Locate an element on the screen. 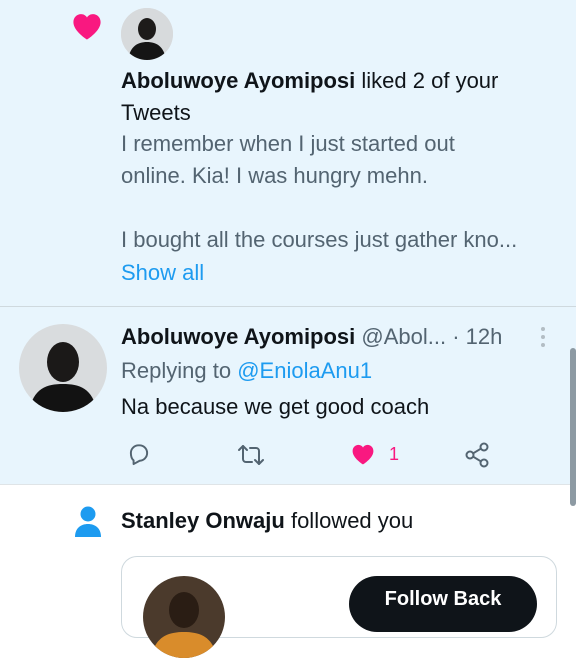 The image size is (576, 658). retweet-icon is located at coordinates (251, 455).